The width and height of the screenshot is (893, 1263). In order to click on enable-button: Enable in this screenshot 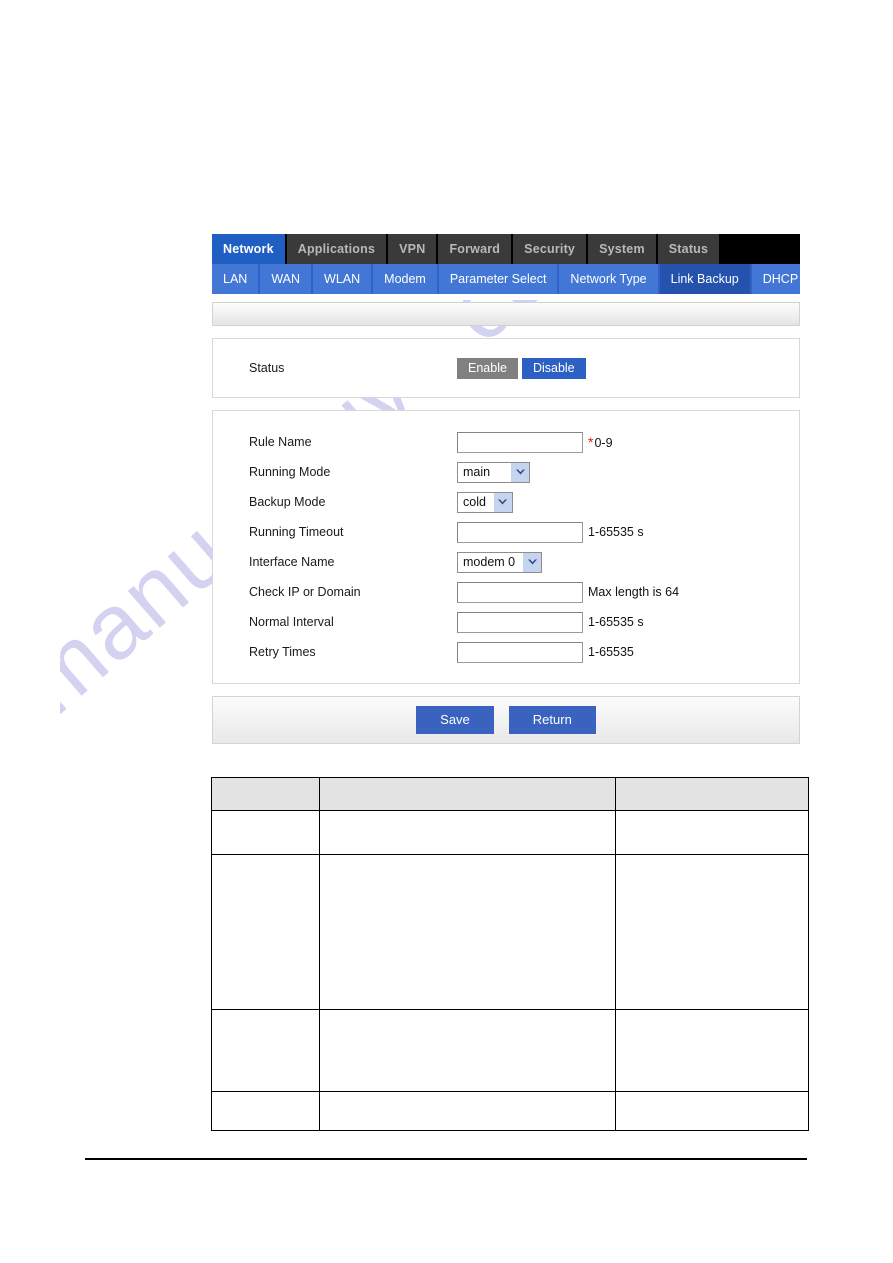, I will do `click(487, 368)`.